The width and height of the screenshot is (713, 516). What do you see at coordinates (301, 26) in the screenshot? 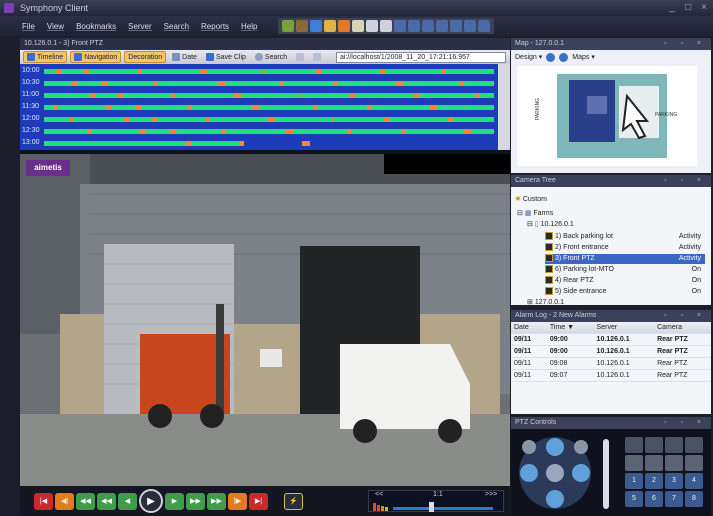
I see `tool-icon` at bounding box center [301, 26].